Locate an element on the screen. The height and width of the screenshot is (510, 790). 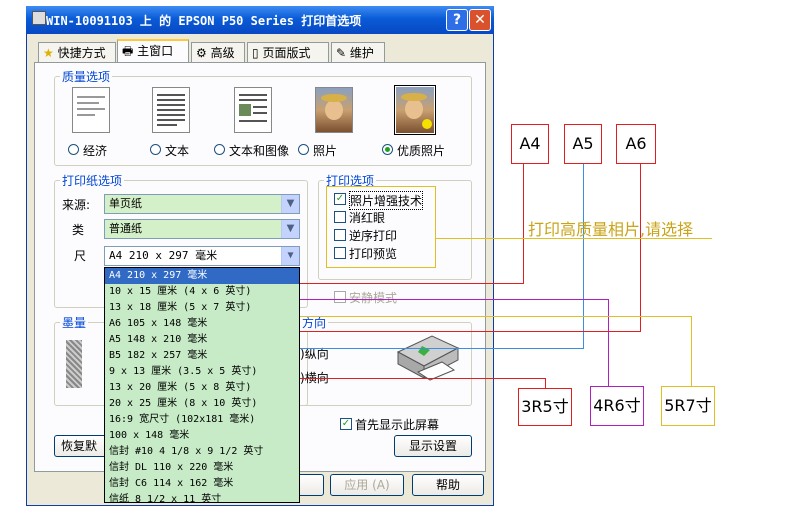
size-option: A6 105 x 148 毫米 is located at coordinates (202, 324).